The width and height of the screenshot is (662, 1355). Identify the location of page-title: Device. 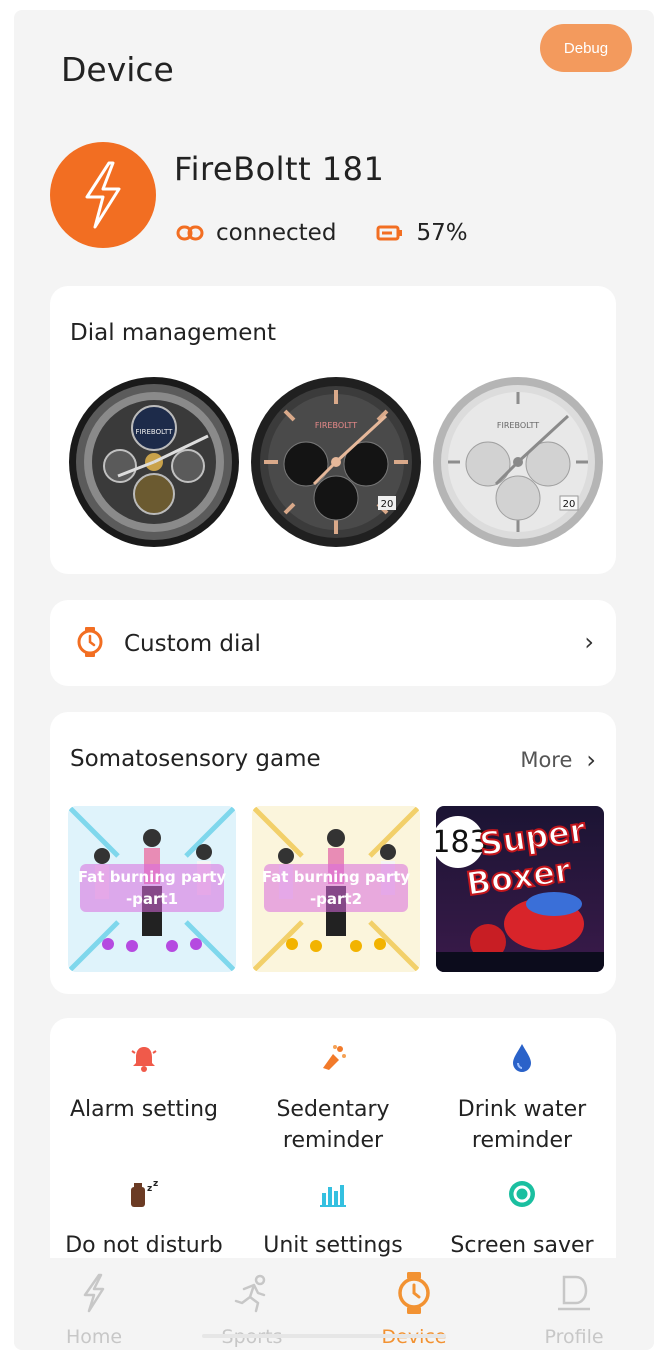
(117, 69).